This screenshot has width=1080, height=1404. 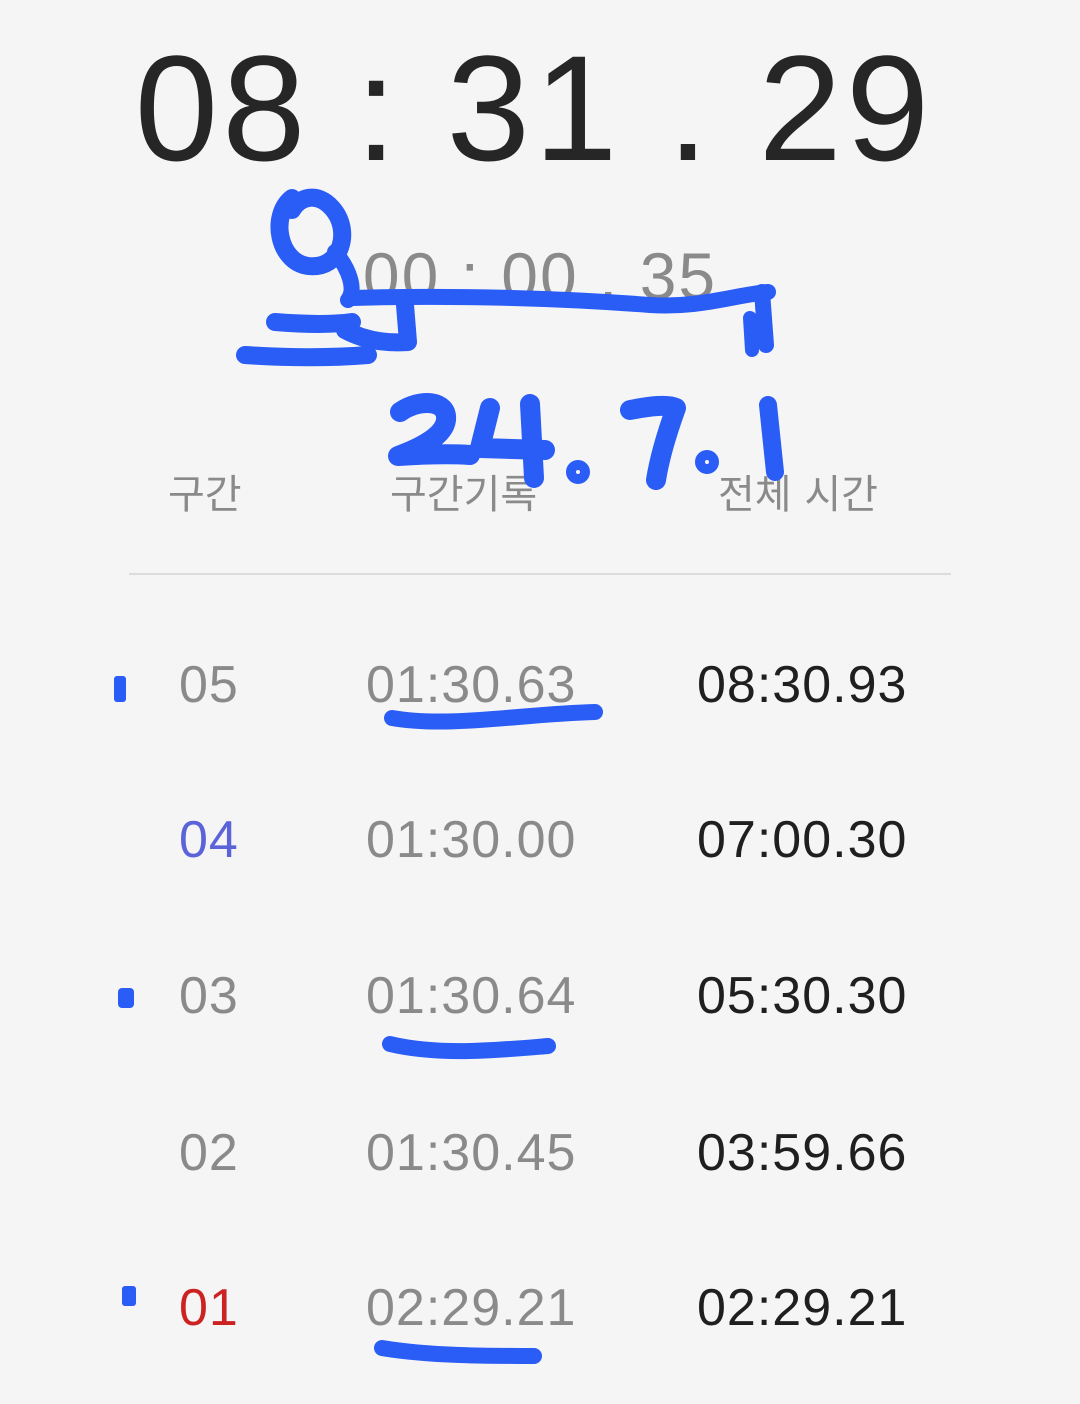 What do you see at coordinates (798, 495) in the screenshot?
I see `header-total-time: 전체 시간` at bounding box center [798, 495].